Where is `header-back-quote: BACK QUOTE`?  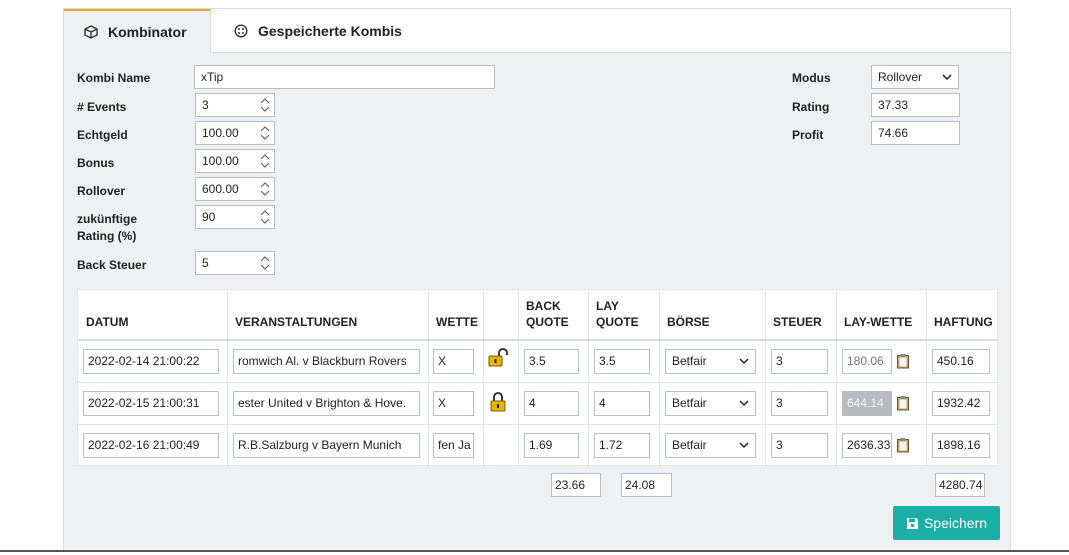 header-back-quote: BACK QUOTE is located at coordinates (553, 315).